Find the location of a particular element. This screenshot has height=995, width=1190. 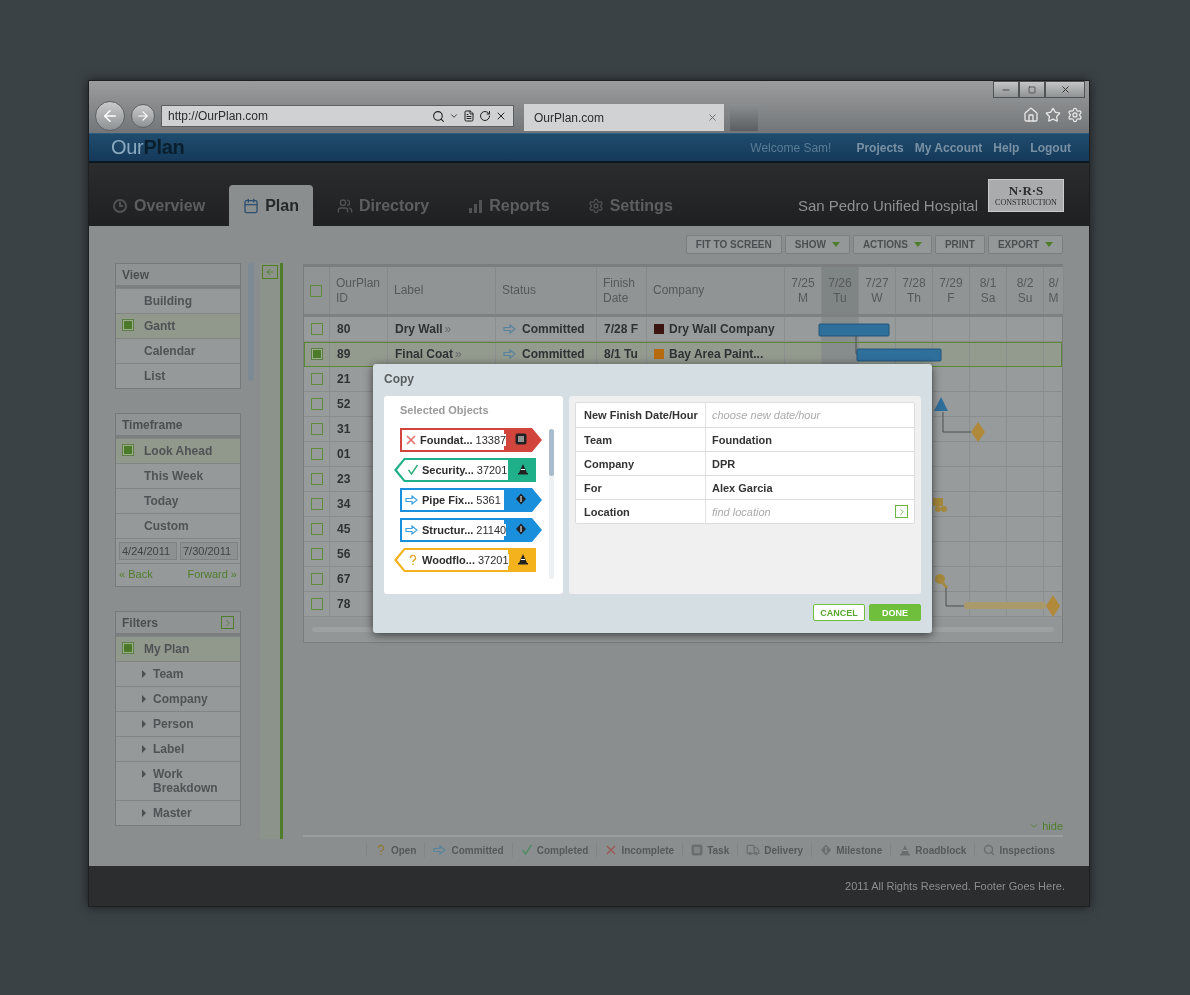

column-header: Company is located at coordinates (679, 290).